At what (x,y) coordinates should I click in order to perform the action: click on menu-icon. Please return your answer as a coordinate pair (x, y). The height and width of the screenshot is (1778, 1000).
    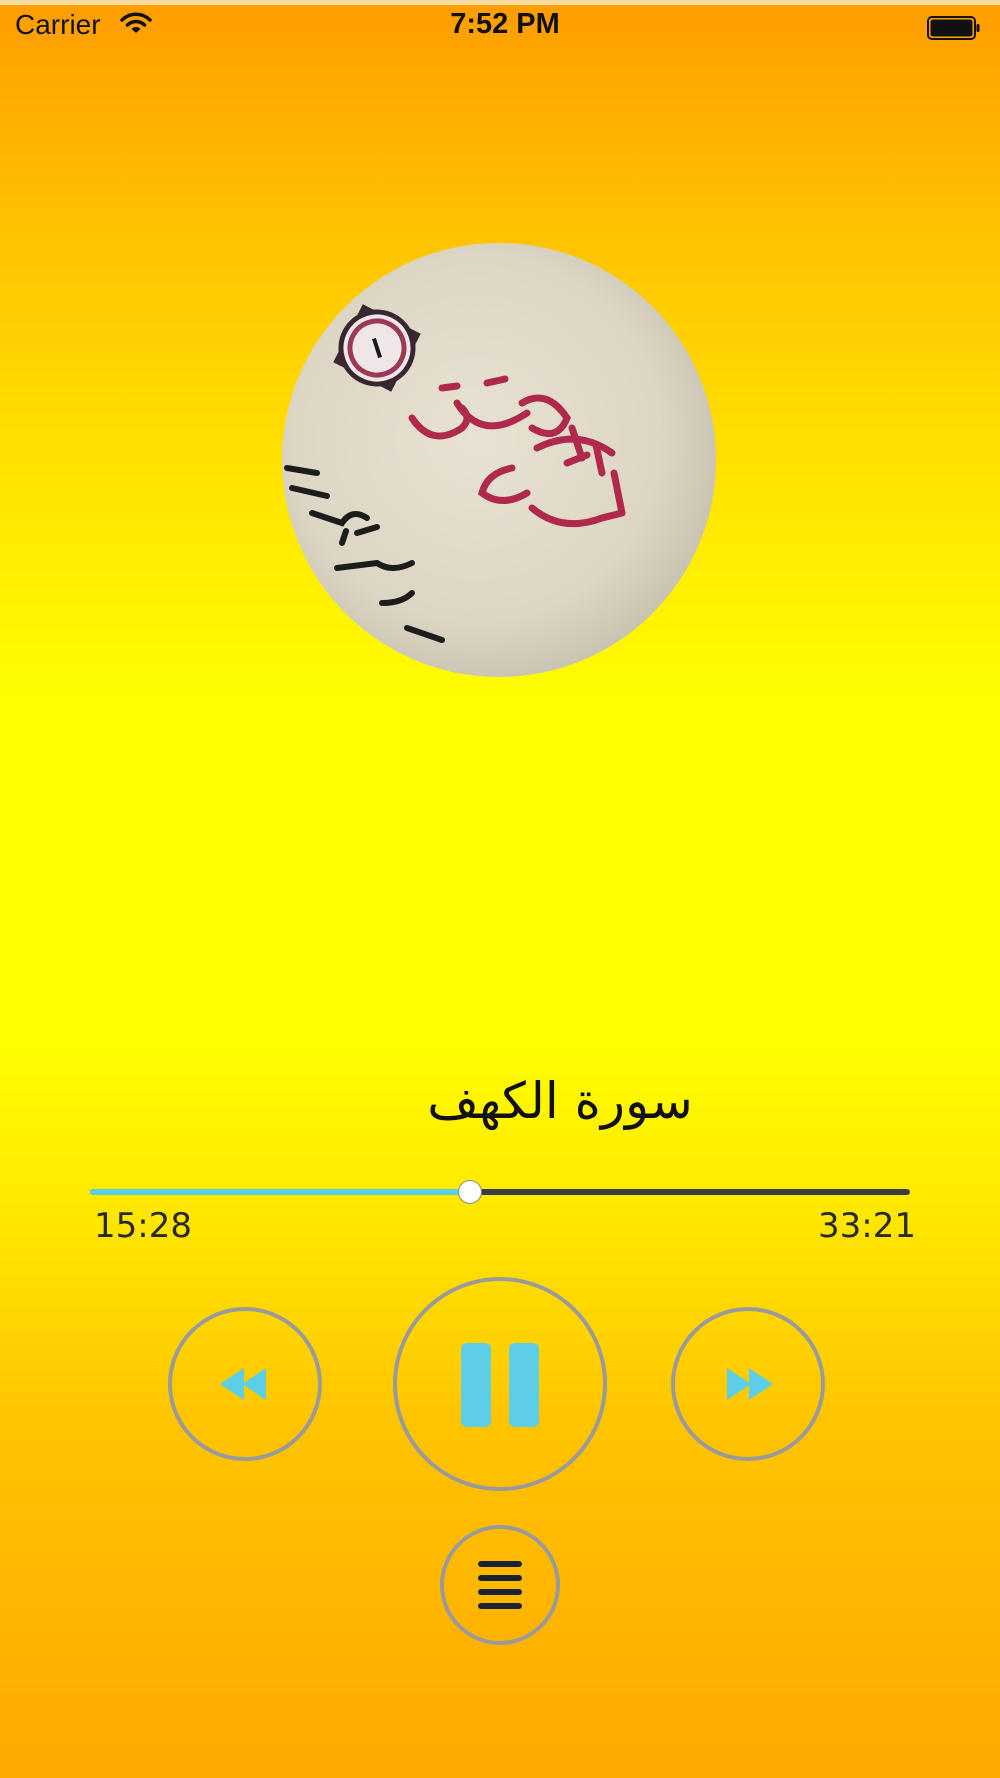
    Looking at the image, I should click on (500, 1585).